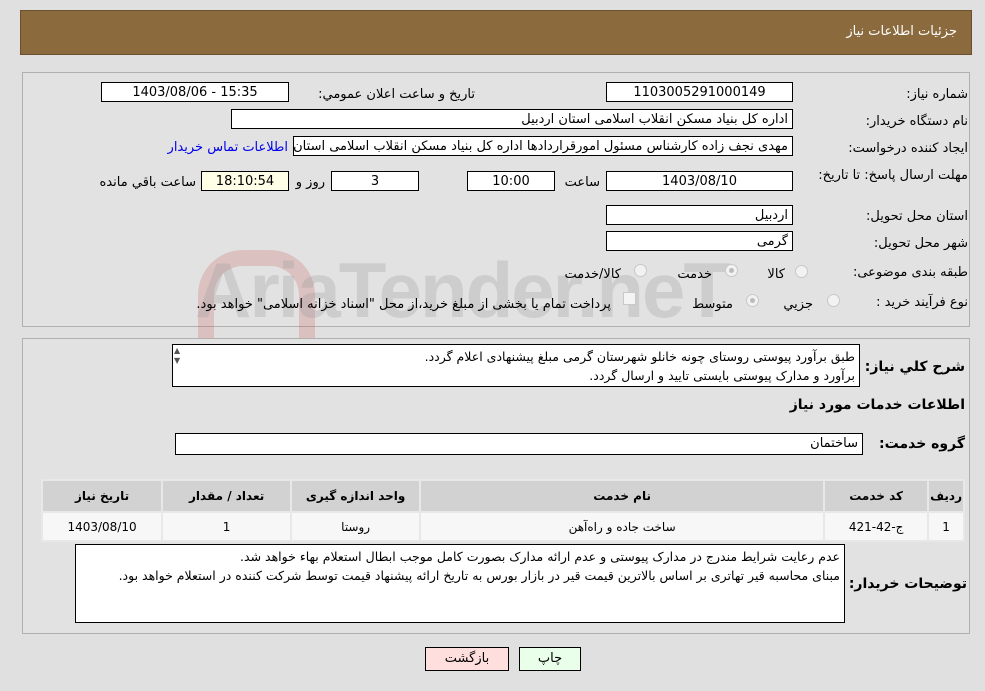  What do you see at coordinates (922, 444) in the screenshot?
I see `service-group-label: گروه خدمت:` at bounding box center [922, 444].